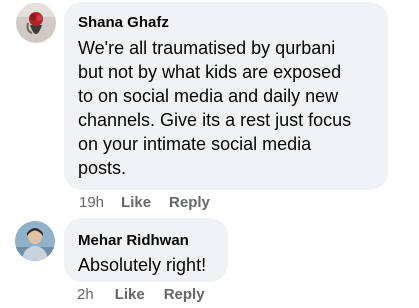  I want to click on comment-author: Mehar Ridhwan, so click(146, 241).